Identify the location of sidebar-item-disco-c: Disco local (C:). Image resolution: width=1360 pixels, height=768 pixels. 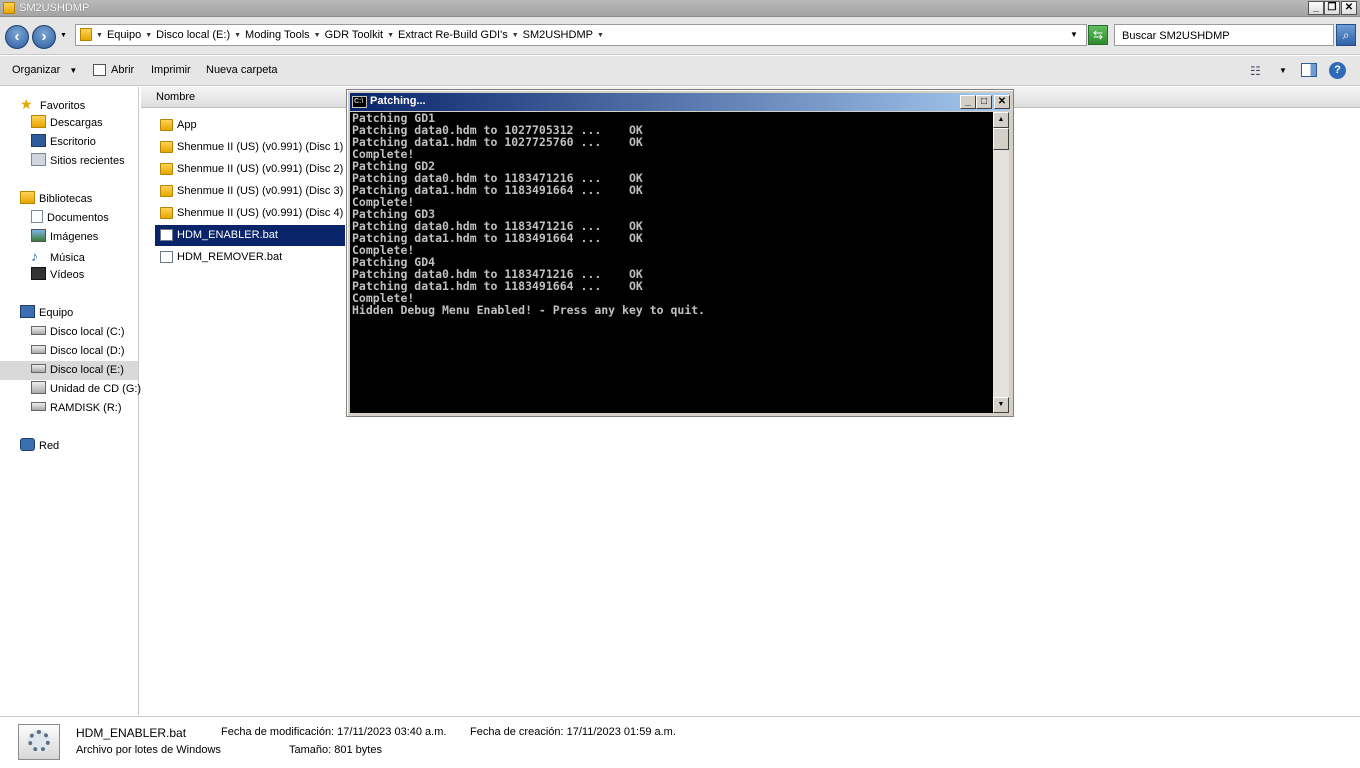
(78, 332).